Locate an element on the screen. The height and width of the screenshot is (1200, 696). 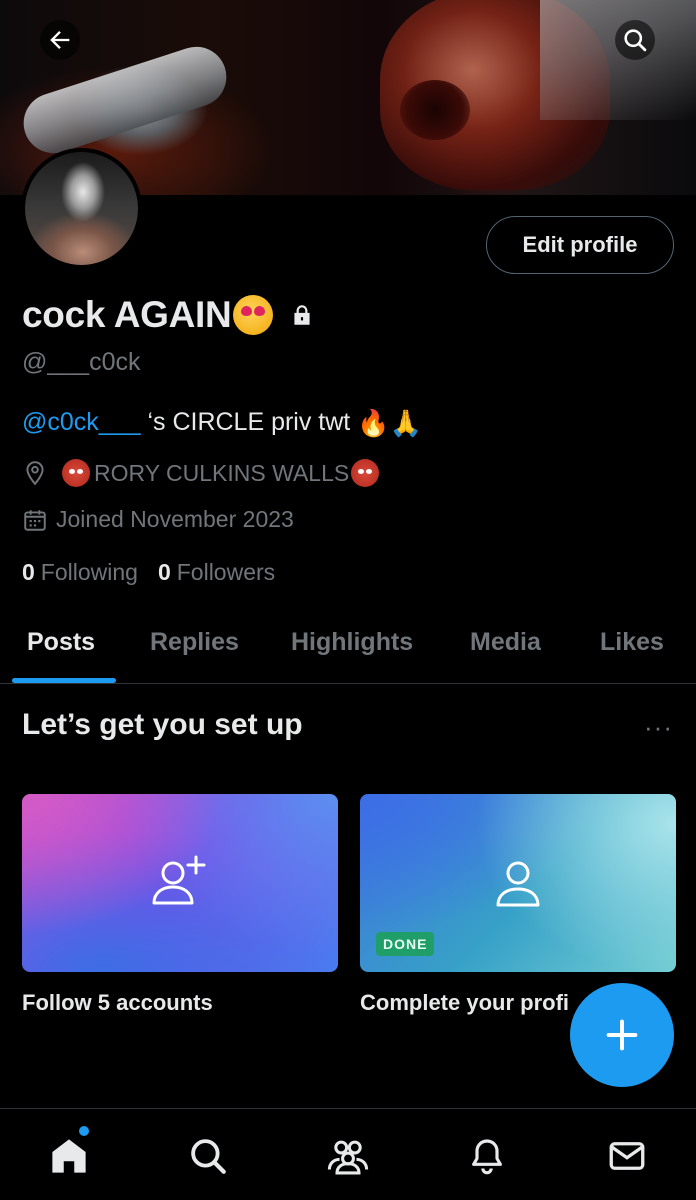
profile-joined: Joined November 2023 is located at coordinates (158, 519).